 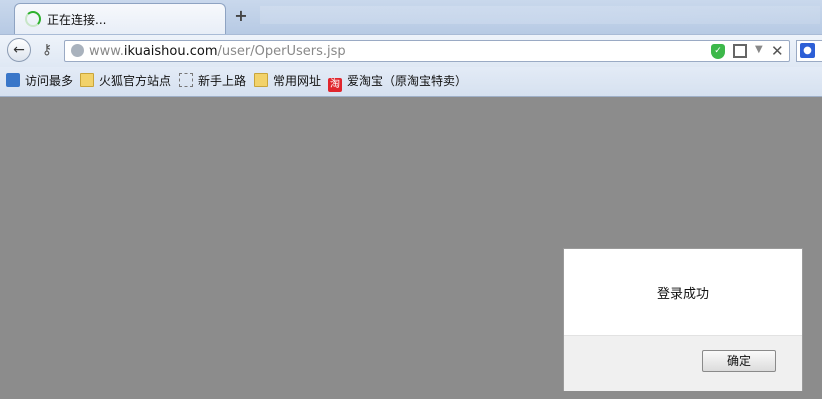 I want to click on new-tab-button: +, so click(x=241, y=16).